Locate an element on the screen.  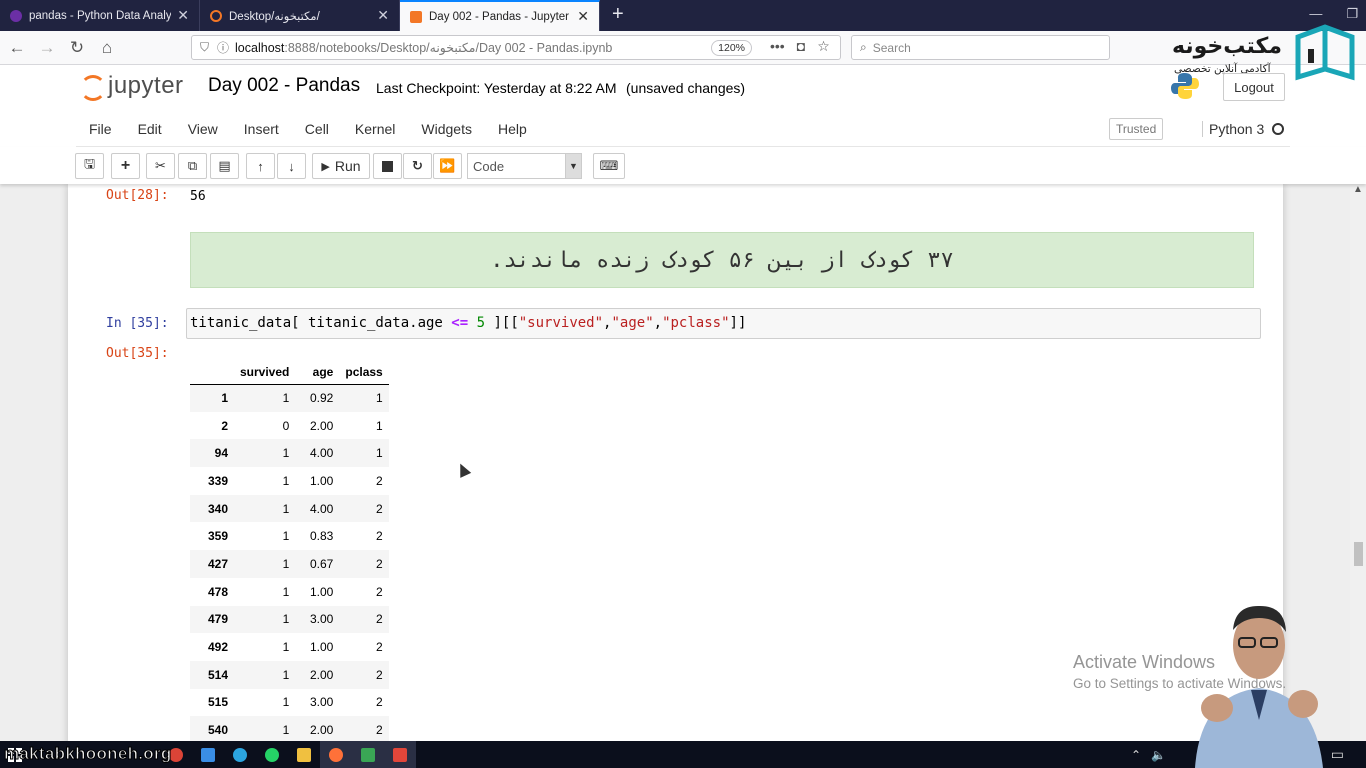
save-icon: 🖫 is located at coordinates (89, 163).